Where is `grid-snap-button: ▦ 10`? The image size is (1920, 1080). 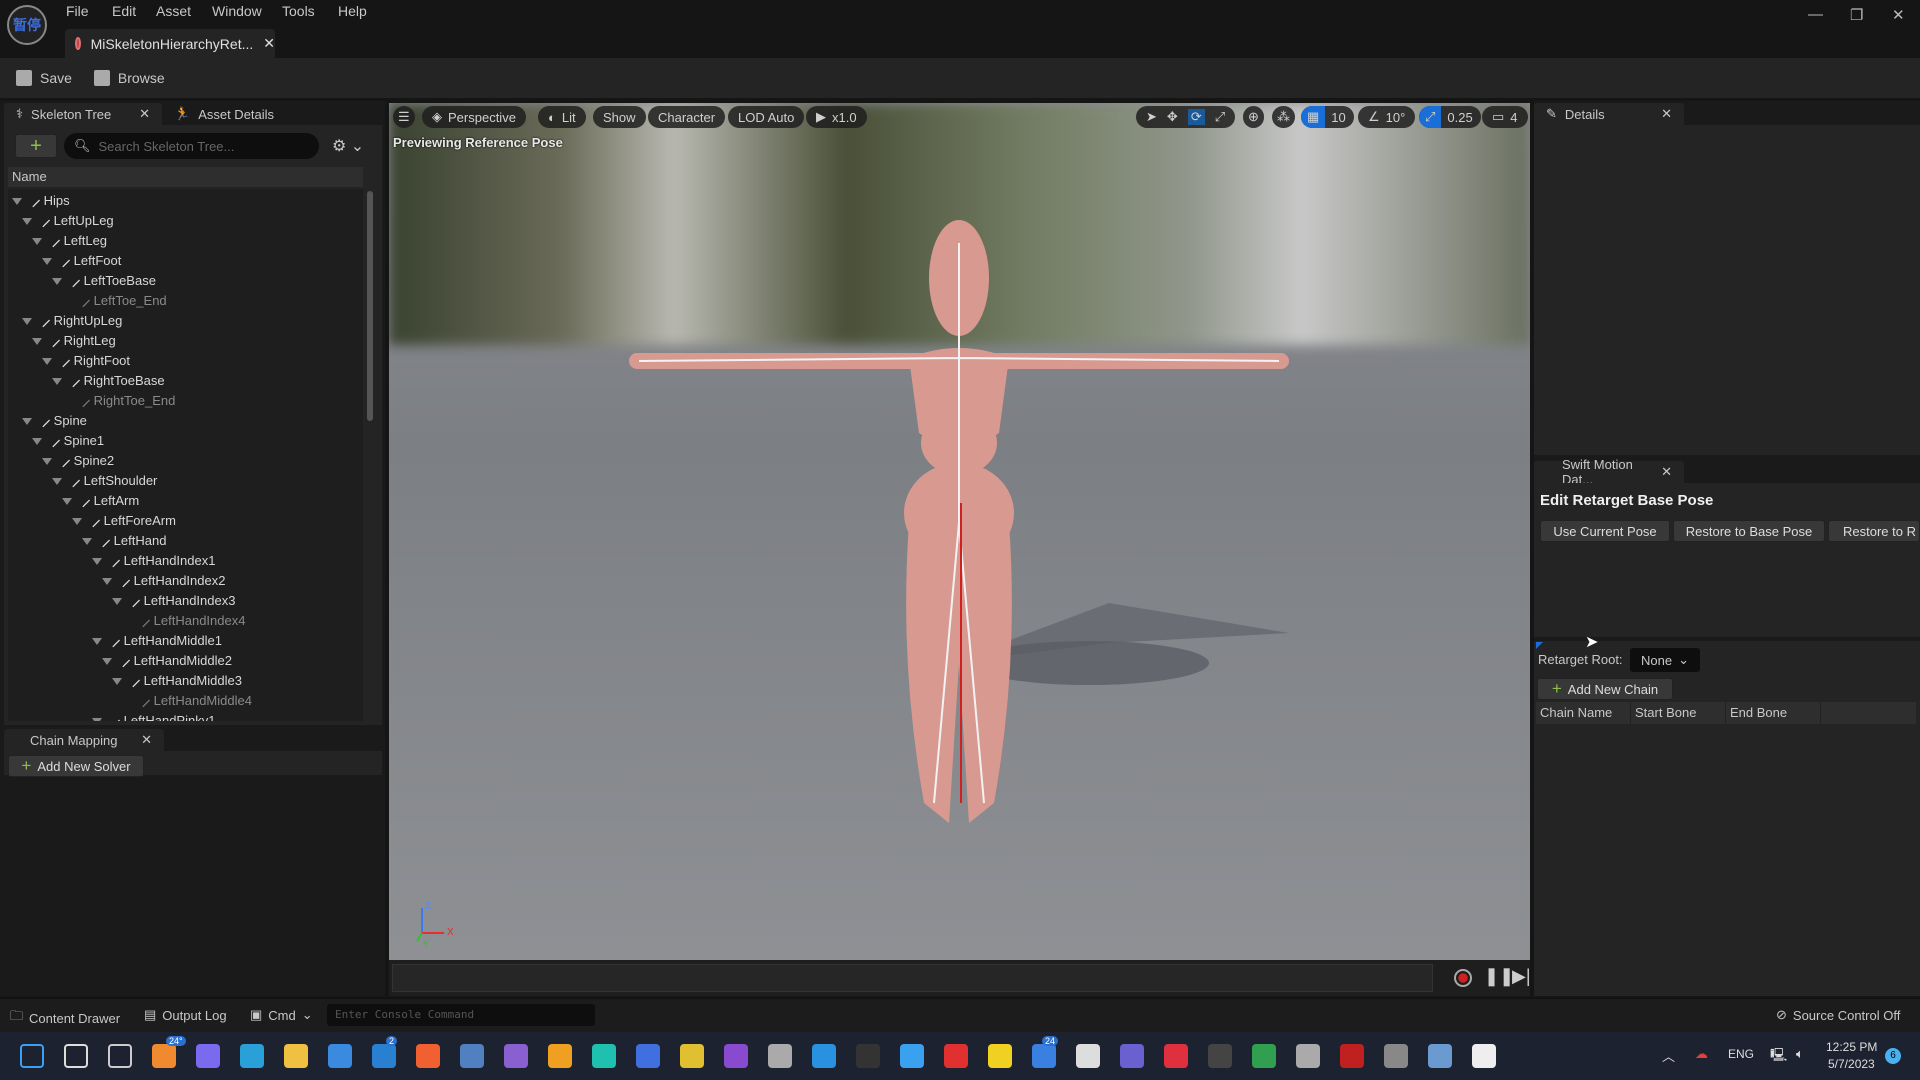 grid-snap-button: ▦ 10 is located at coordinates (1327, 117).